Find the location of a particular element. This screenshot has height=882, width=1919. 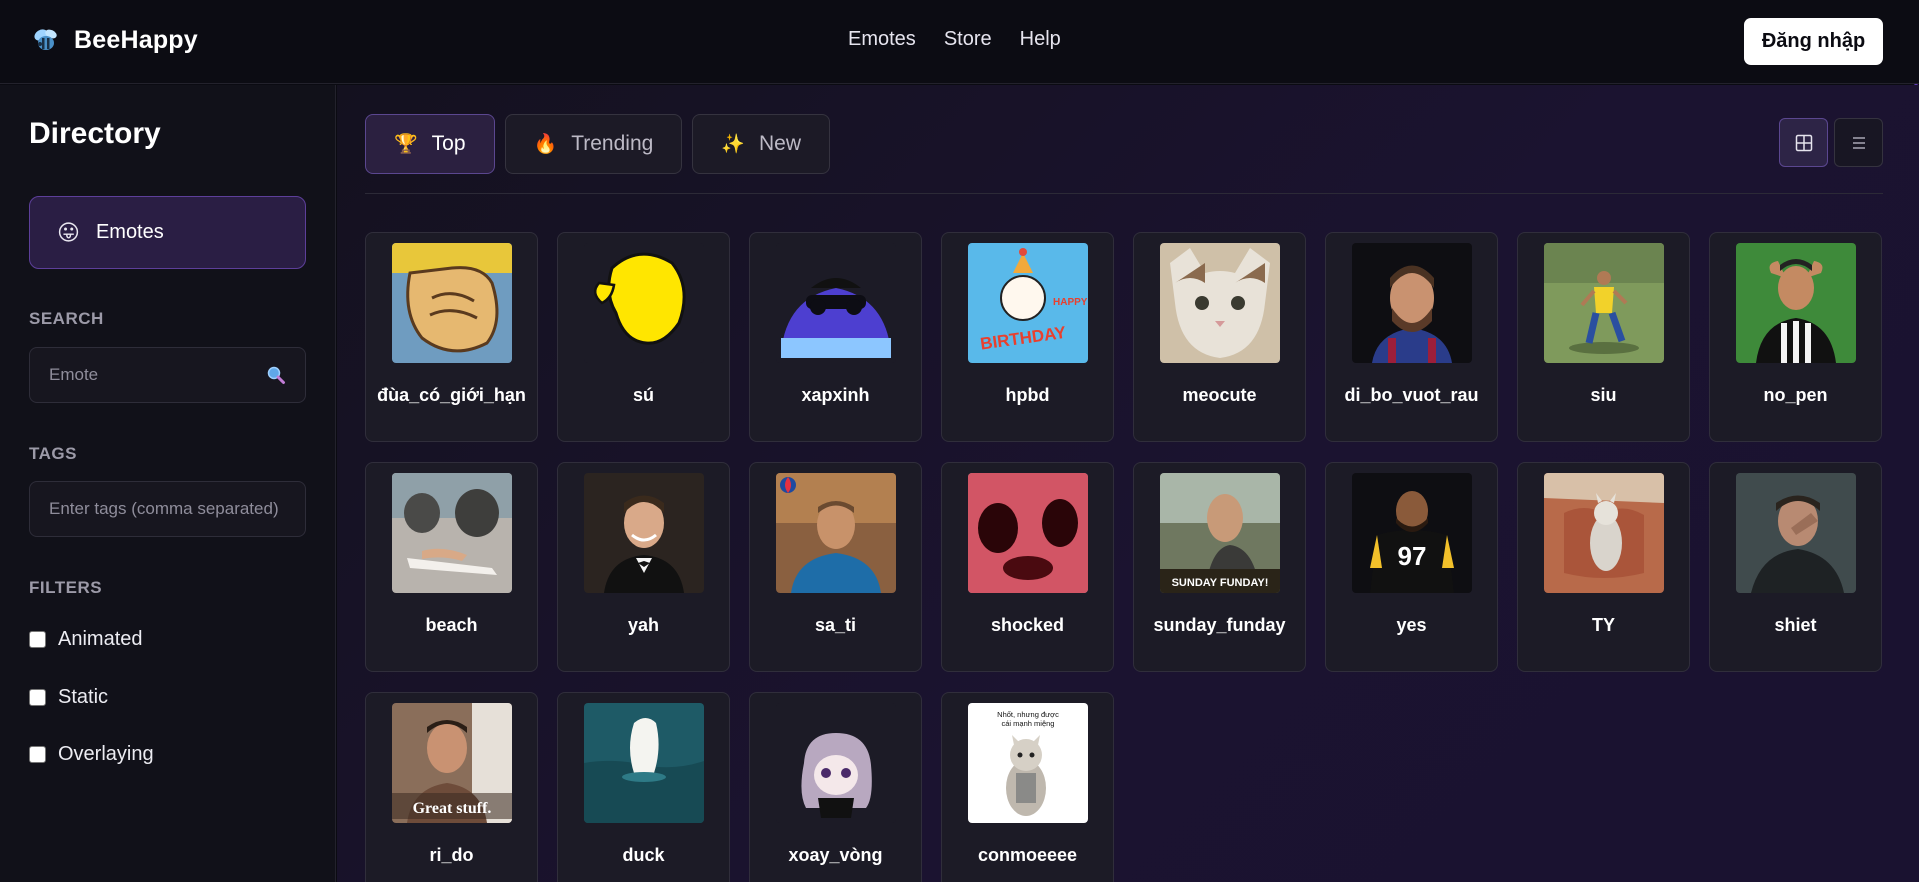

emoji-face-icon: 😛 is located at coordinates (68, 232).